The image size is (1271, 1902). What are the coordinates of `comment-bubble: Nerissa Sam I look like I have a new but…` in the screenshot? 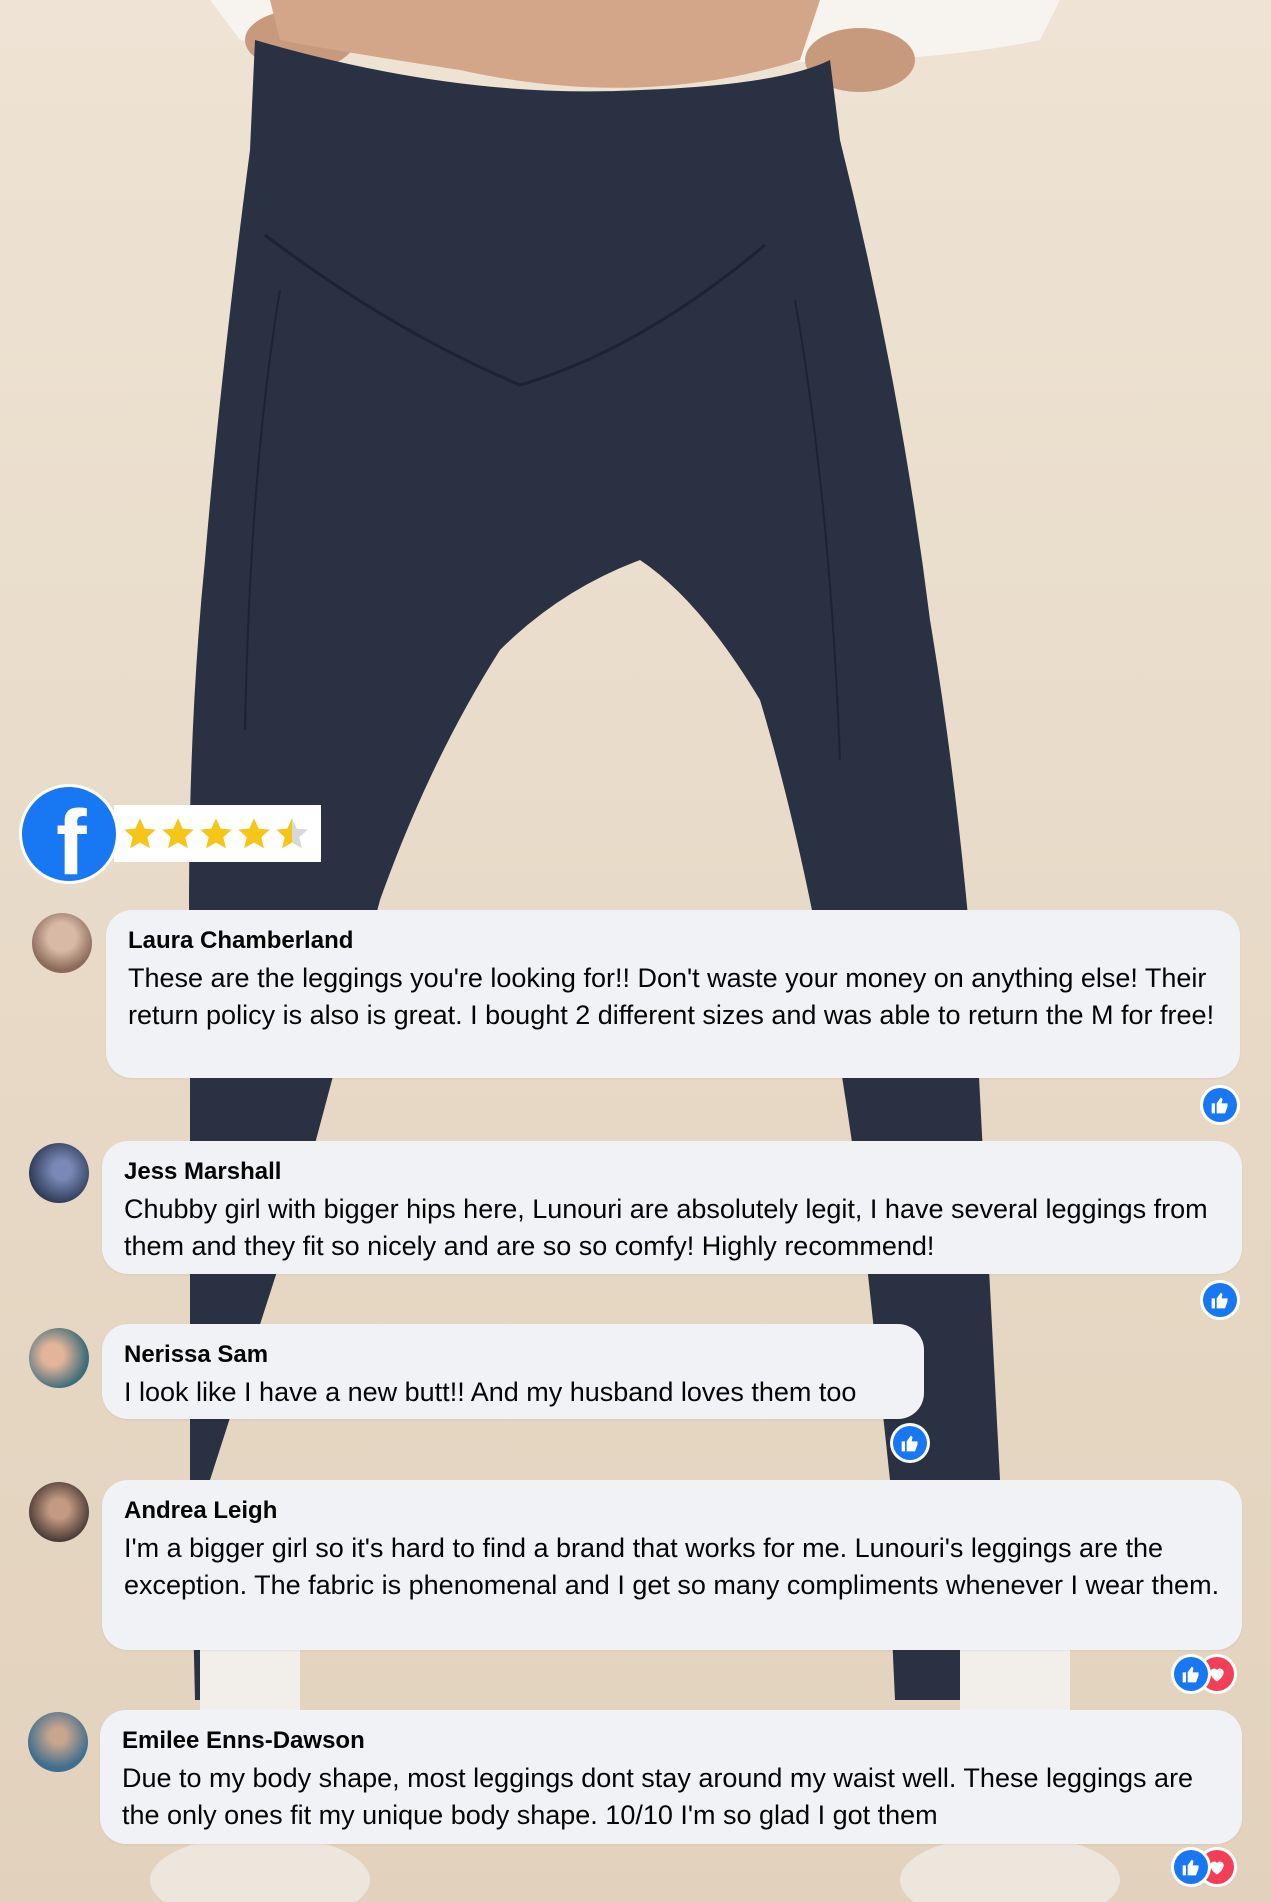 It's located at (513, 1371).